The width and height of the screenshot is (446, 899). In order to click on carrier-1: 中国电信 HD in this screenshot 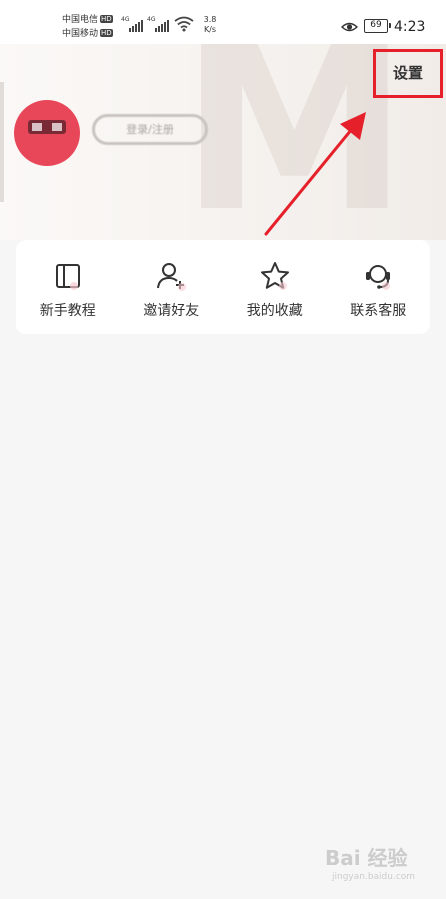, I will do `click(87, 20)`.